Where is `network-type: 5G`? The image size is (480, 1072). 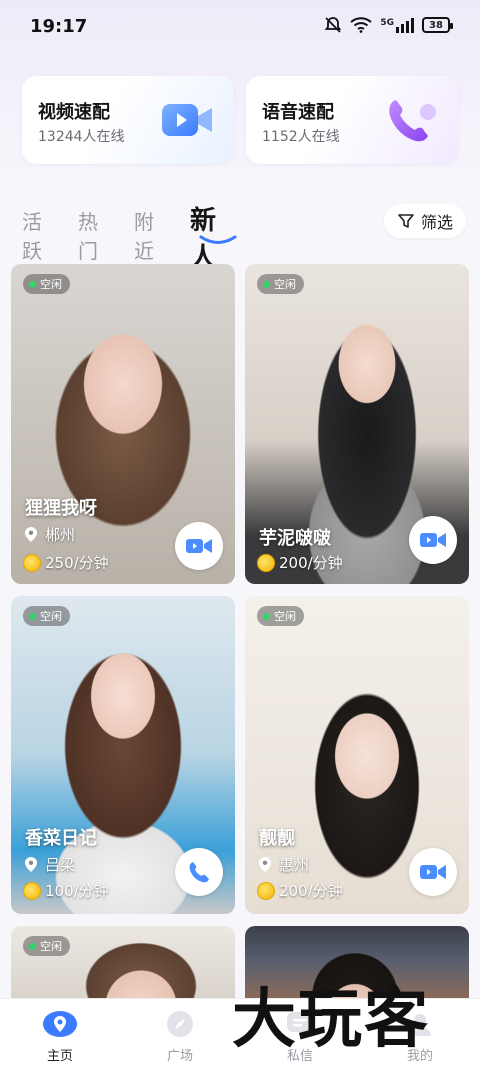
network-type: 5G is located at coordinates (387, 22).